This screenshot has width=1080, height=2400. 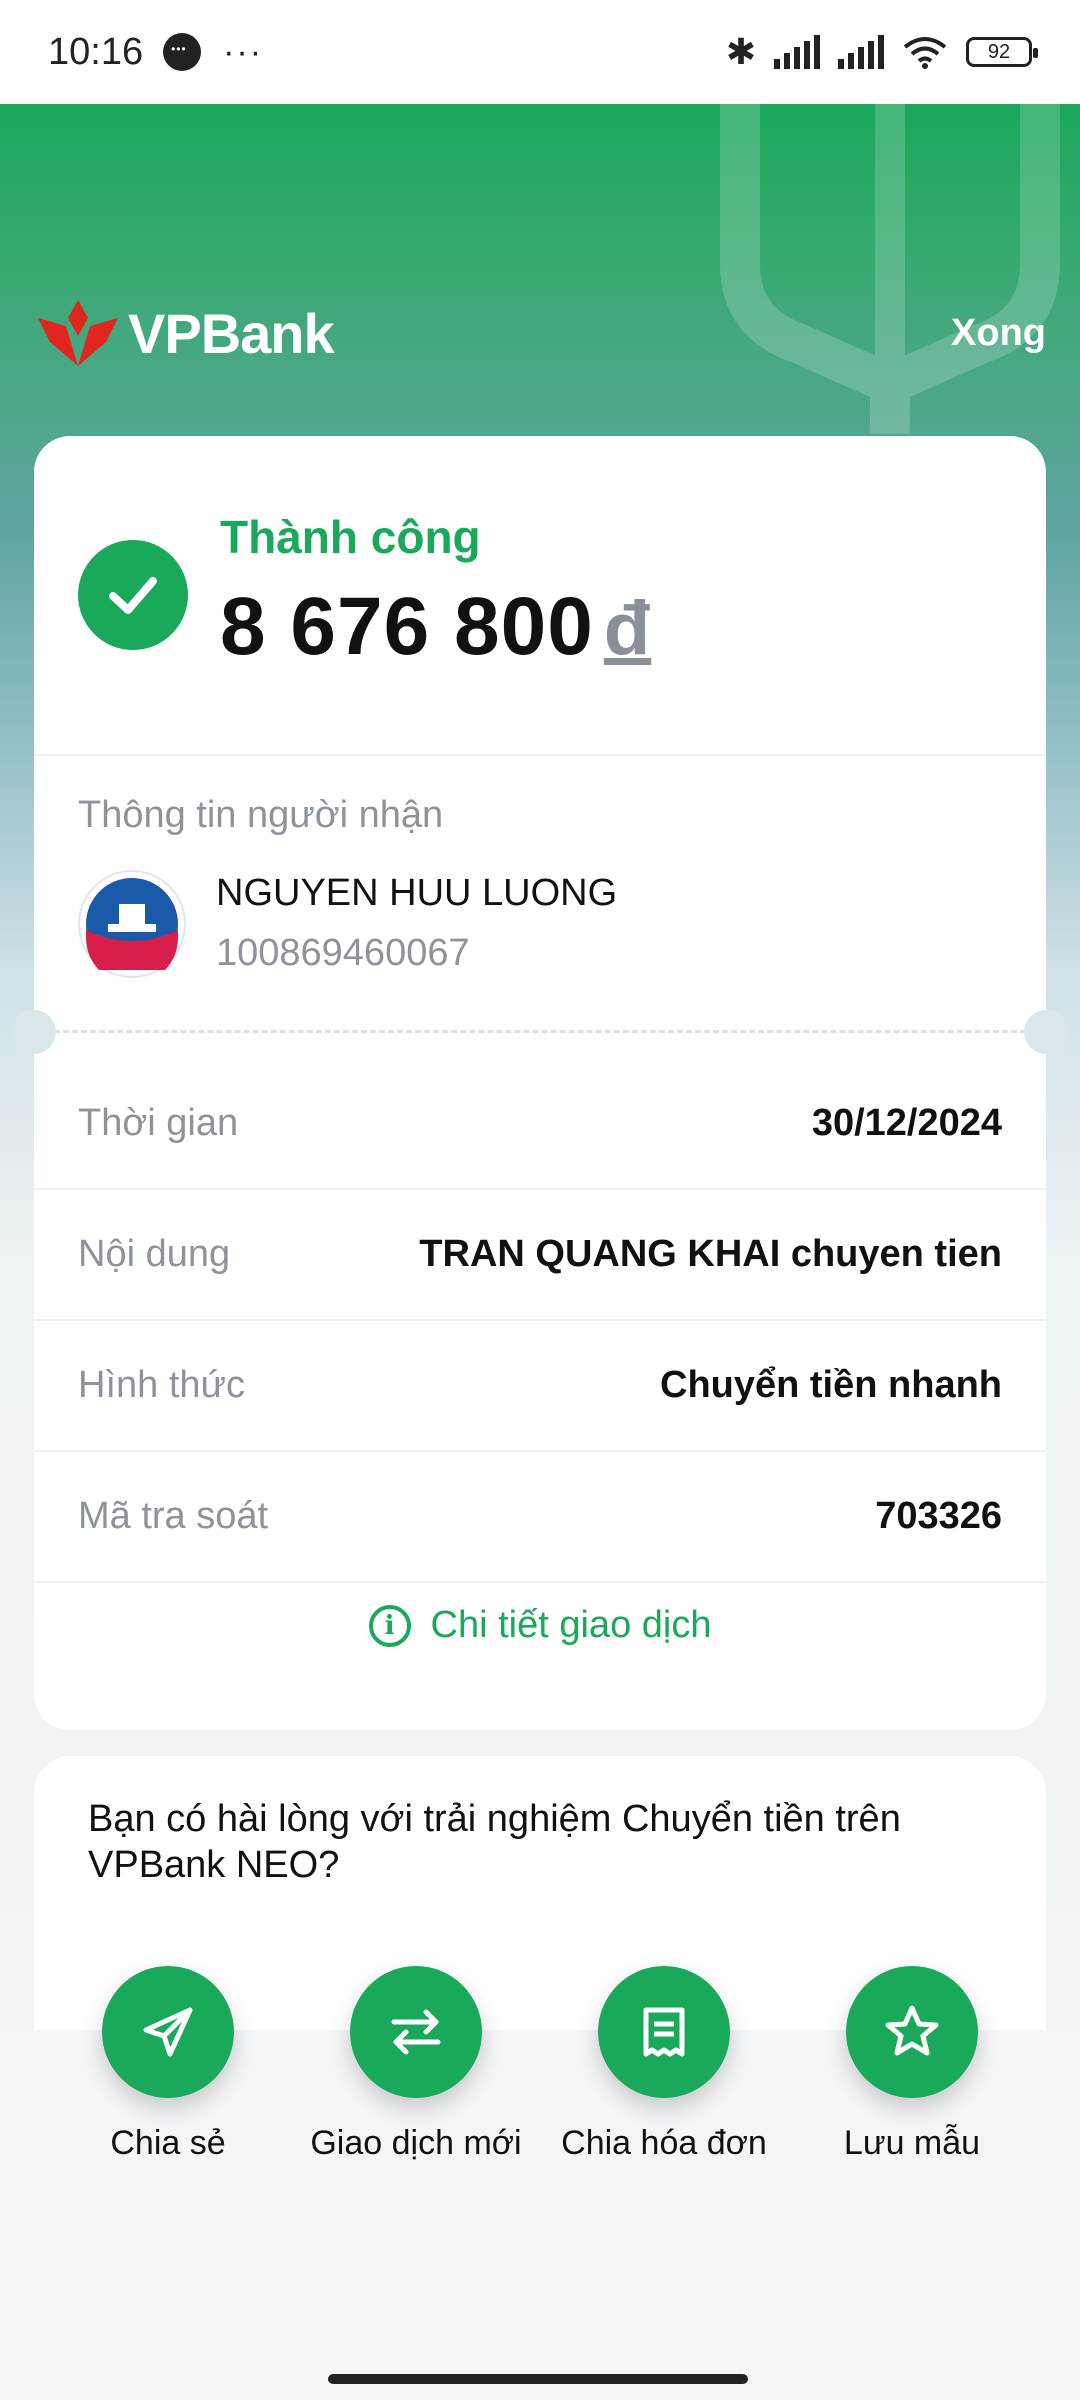 What do you see at coordinates (906, 1122) in the screenshot?
I see `detail-value: 30/12/2024` at bounding box center [906, 1122].